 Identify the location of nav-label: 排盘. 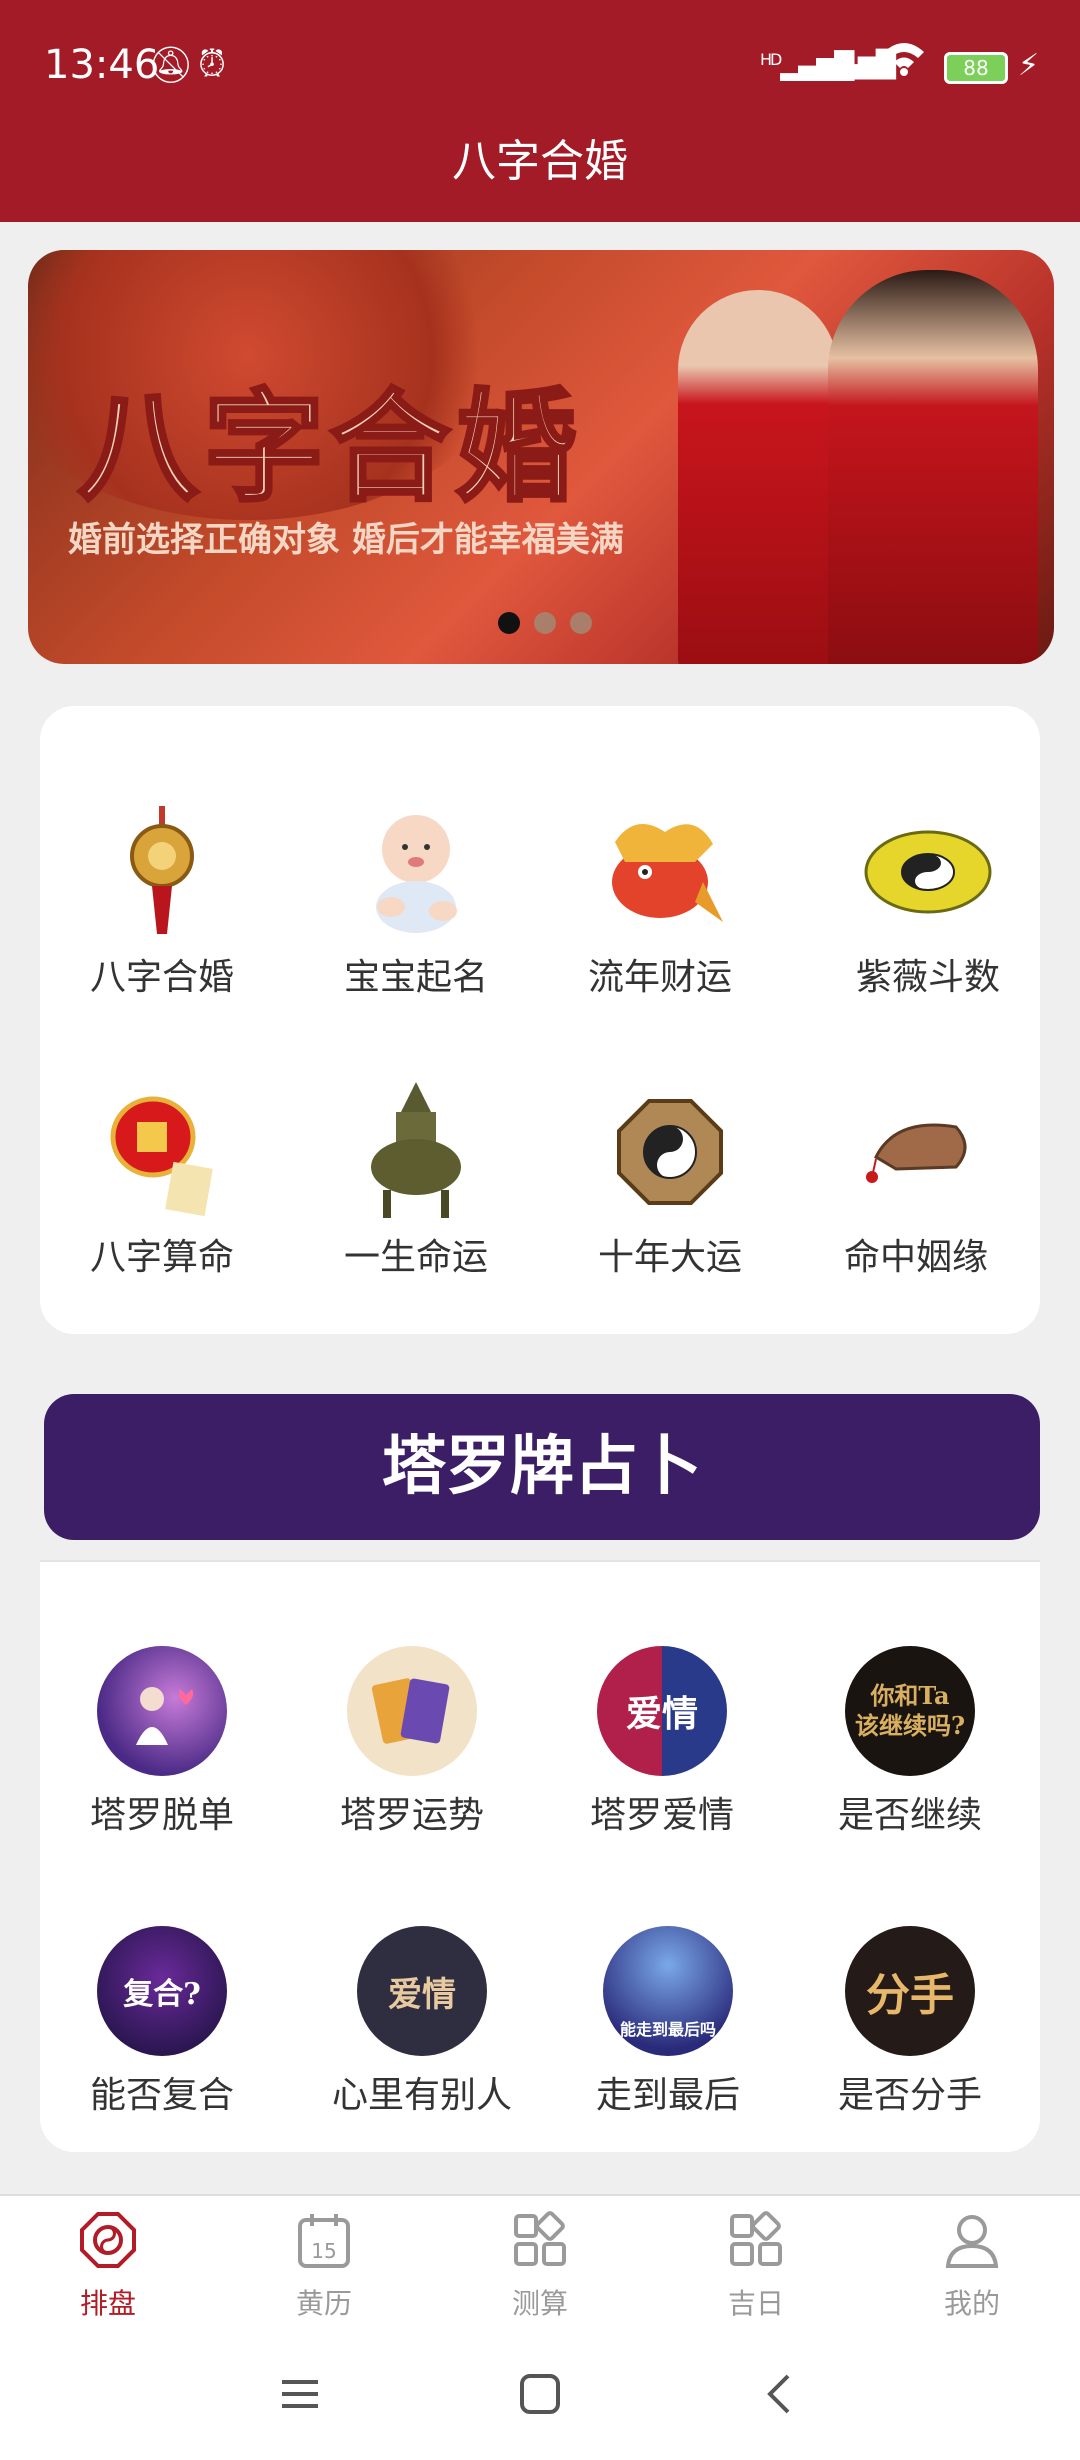
(107, 2303).